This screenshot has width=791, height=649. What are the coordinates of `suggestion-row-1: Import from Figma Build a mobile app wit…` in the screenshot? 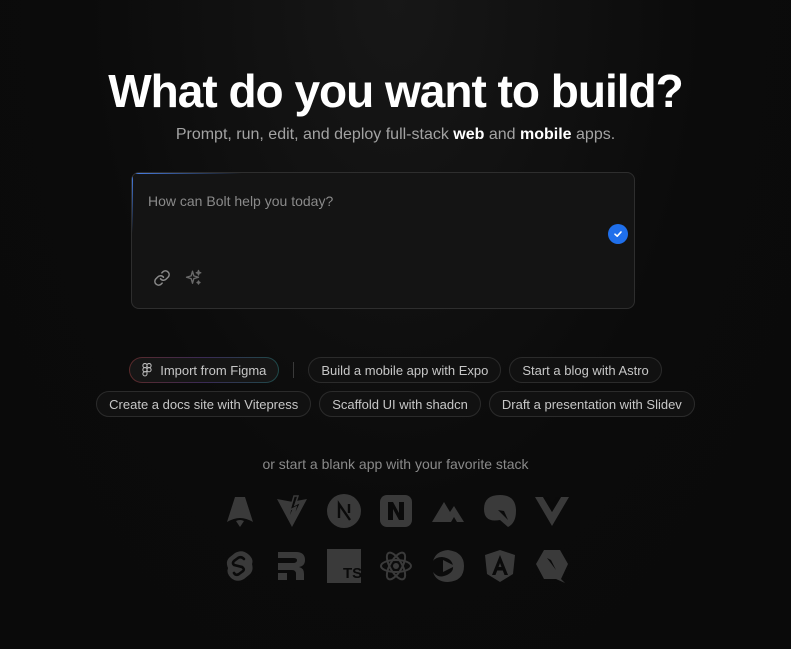 It's located at (395, 370).